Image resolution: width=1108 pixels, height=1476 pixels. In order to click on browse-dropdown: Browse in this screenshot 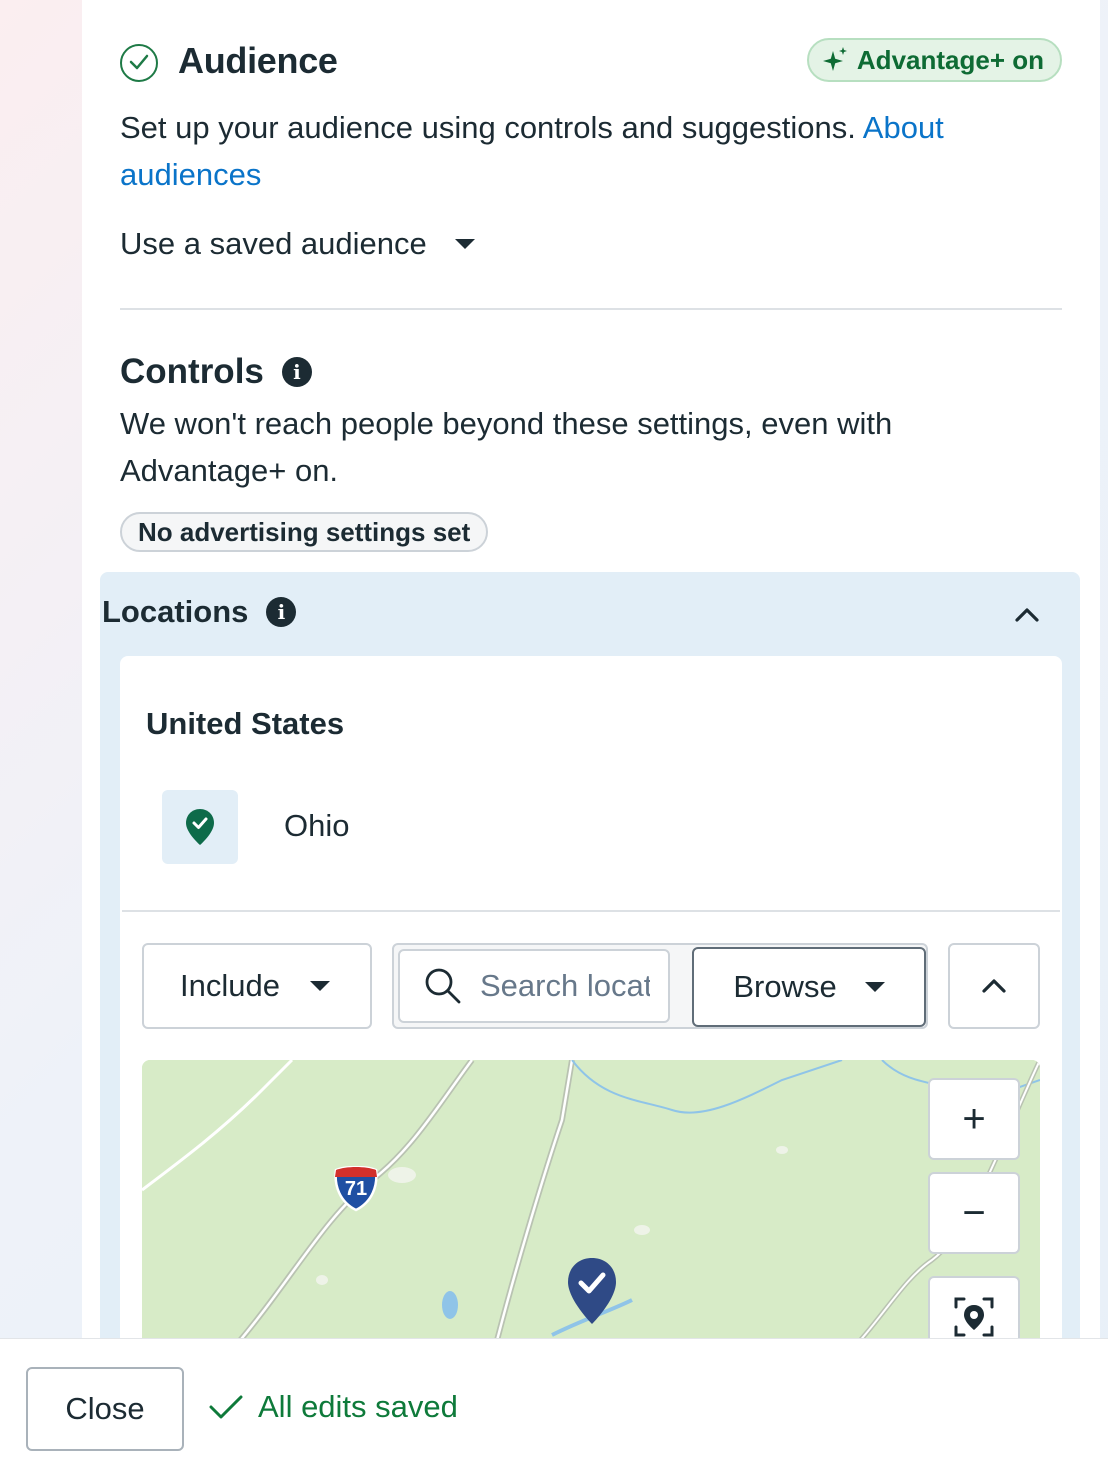, I will do `click(809, 987)`.